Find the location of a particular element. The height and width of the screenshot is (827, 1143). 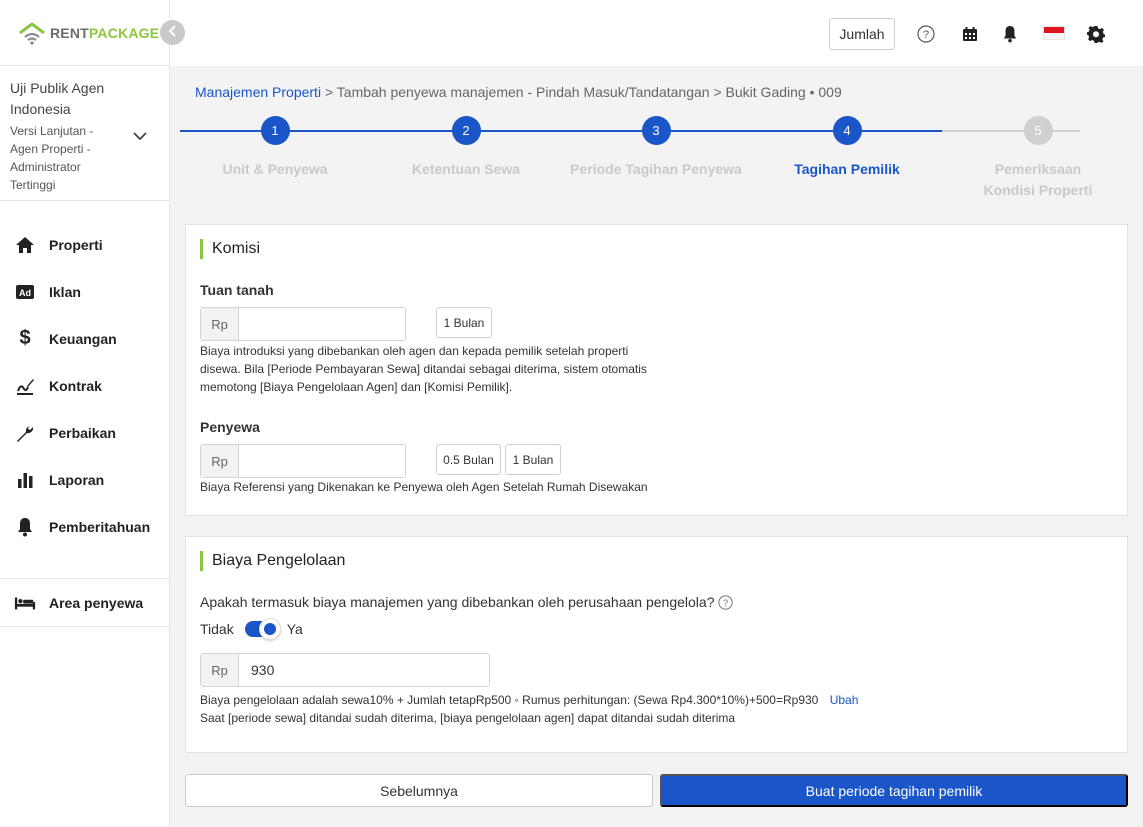

nav-item-laporan: Laporan is located at coordinates (84, 479).